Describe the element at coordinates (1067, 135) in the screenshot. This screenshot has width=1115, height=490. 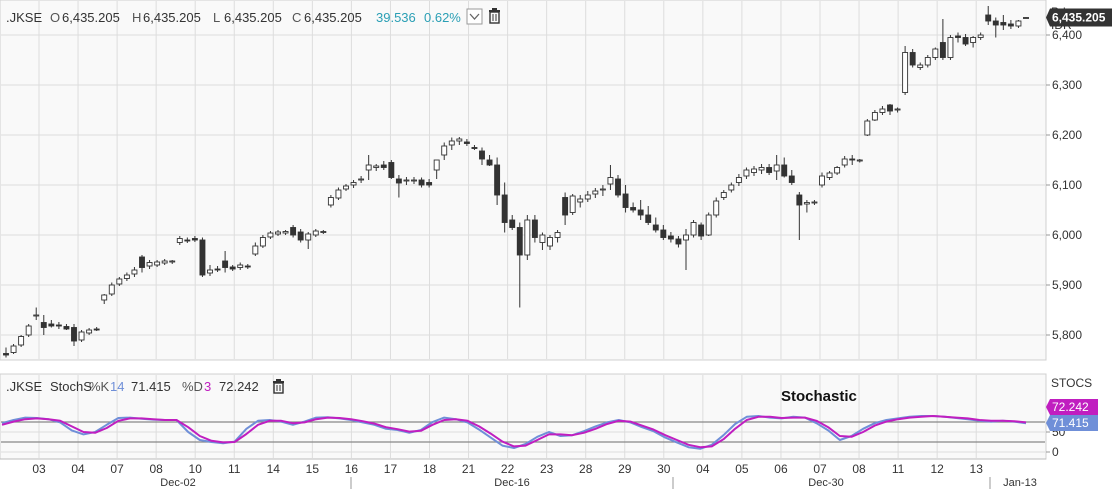
I see `price-tick-label: 6,200` at that location.